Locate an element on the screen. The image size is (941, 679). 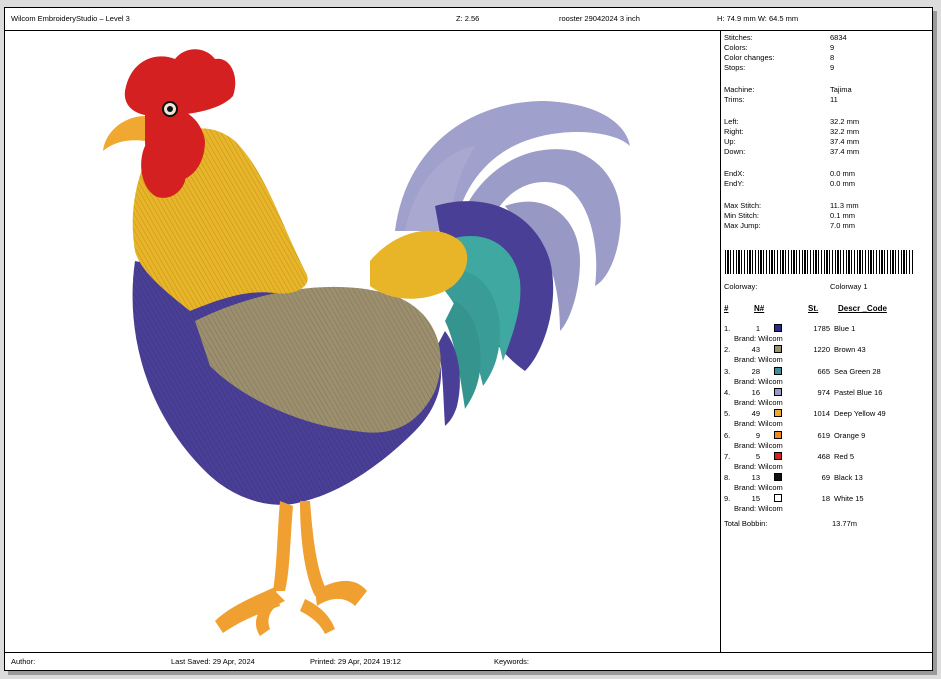
color-stitches: 974 is located at coordinates (823, 392).